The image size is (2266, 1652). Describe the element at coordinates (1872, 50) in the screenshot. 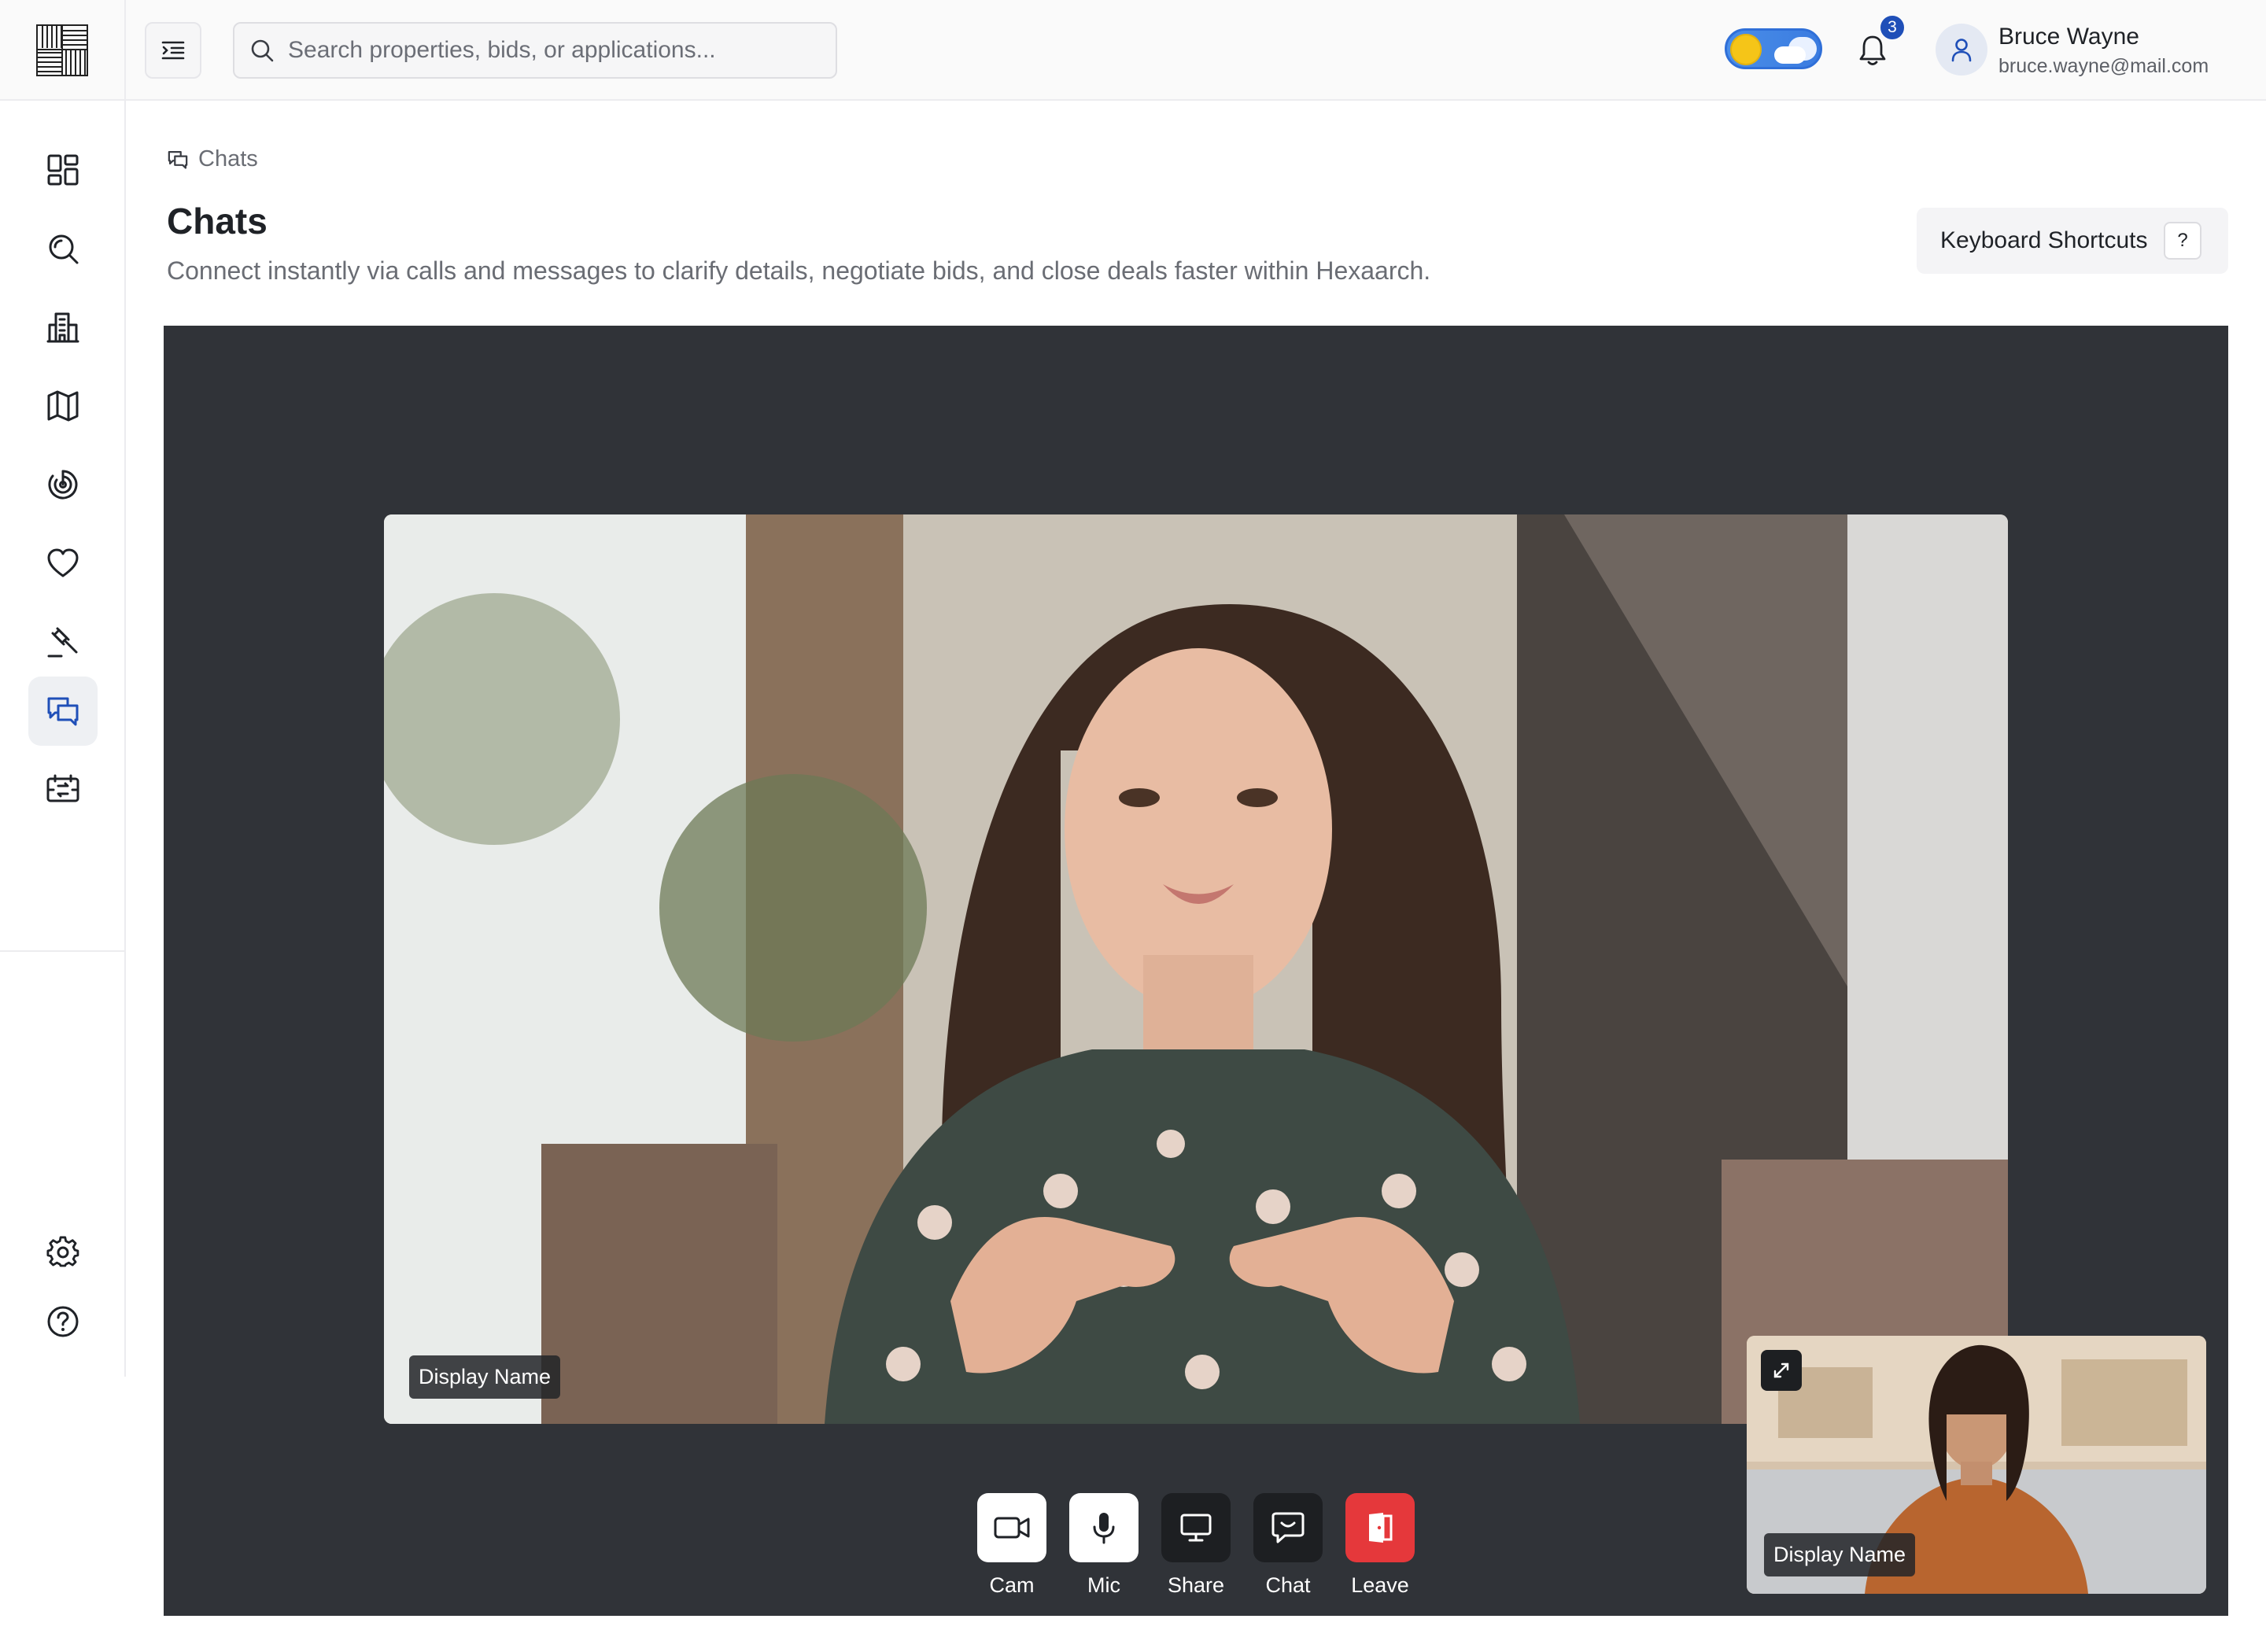

I see `bell-icon` at that location.